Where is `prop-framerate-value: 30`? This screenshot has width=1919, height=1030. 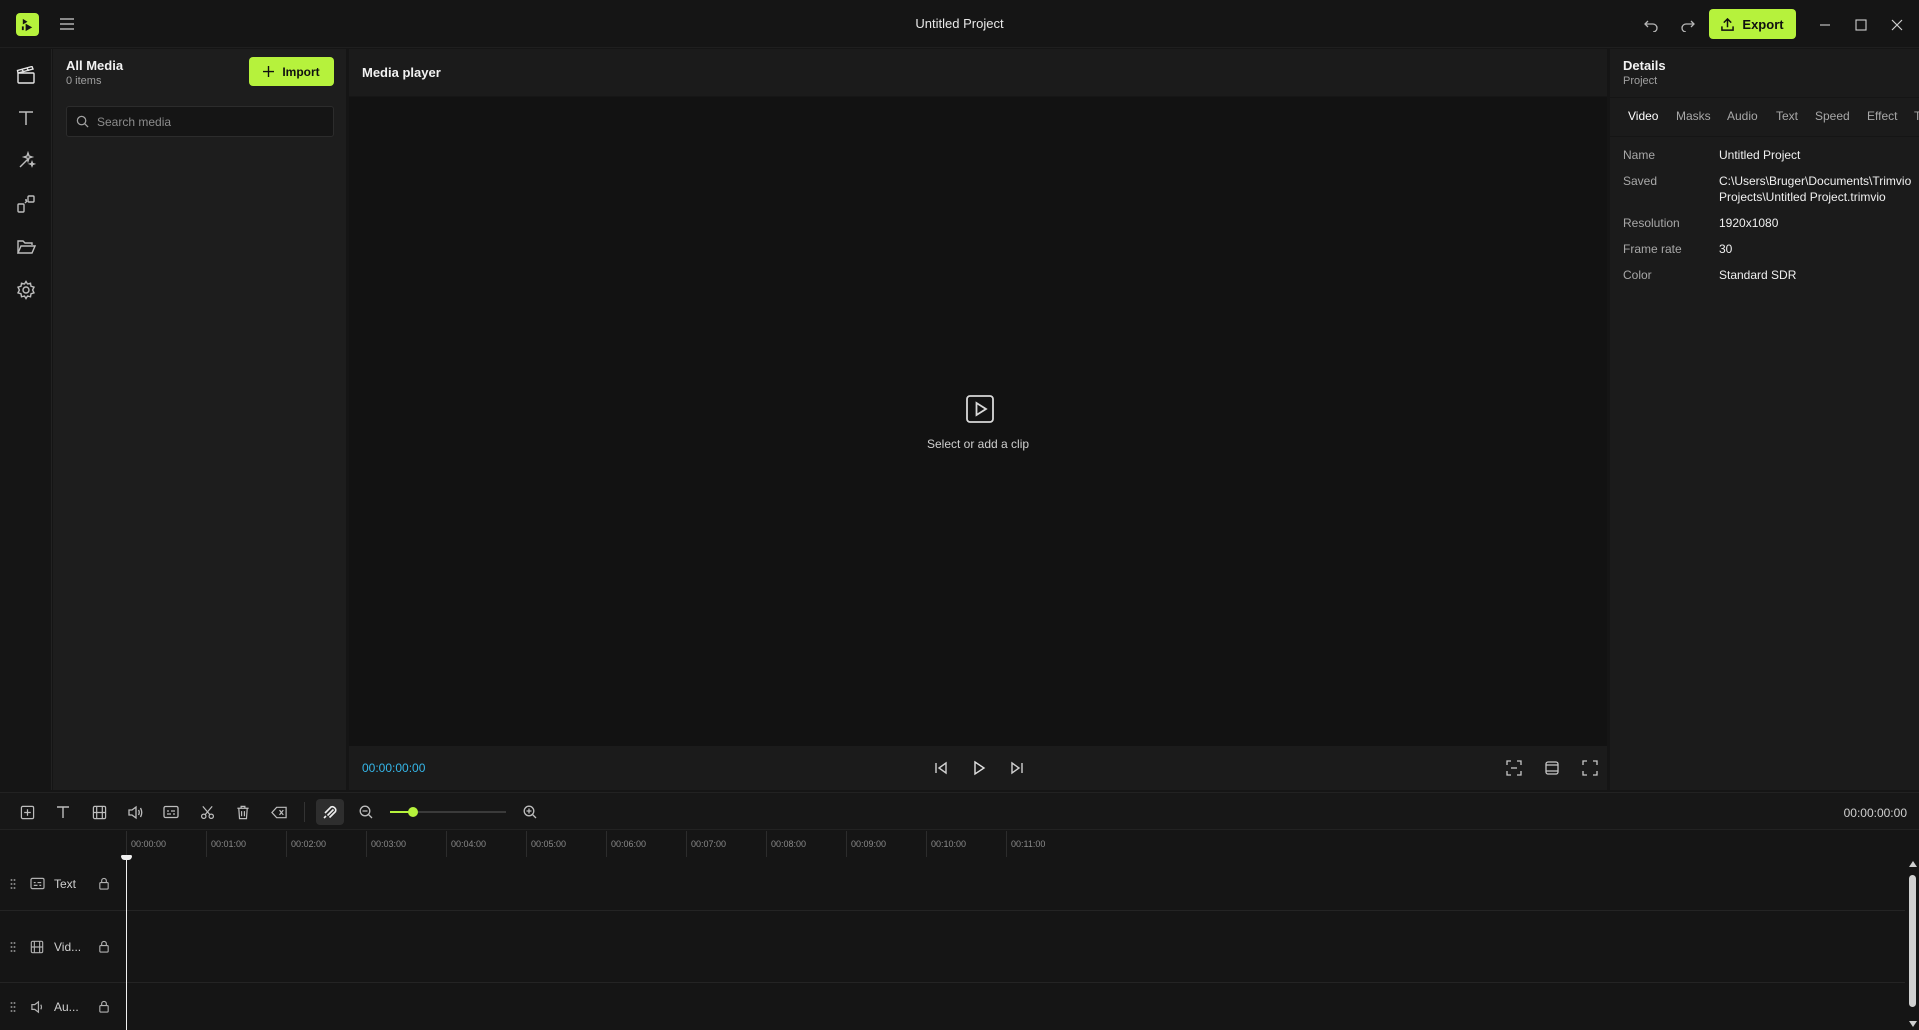 prop-framerate-value: 30 is located at coordinates (1726, 249).